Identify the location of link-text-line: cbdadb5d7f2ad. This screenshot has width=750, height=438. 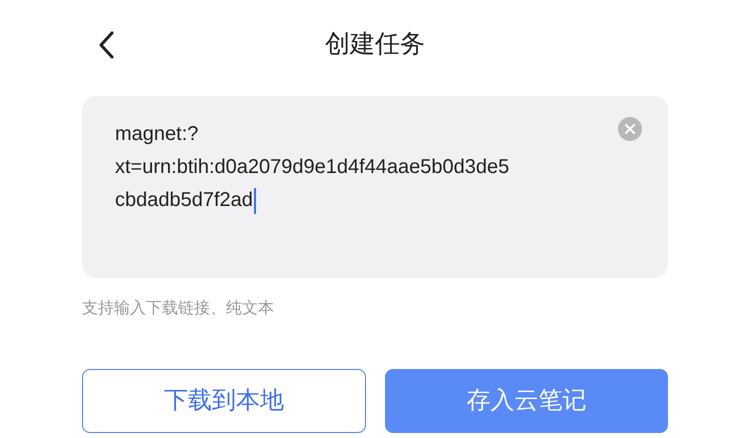
(184, 200).